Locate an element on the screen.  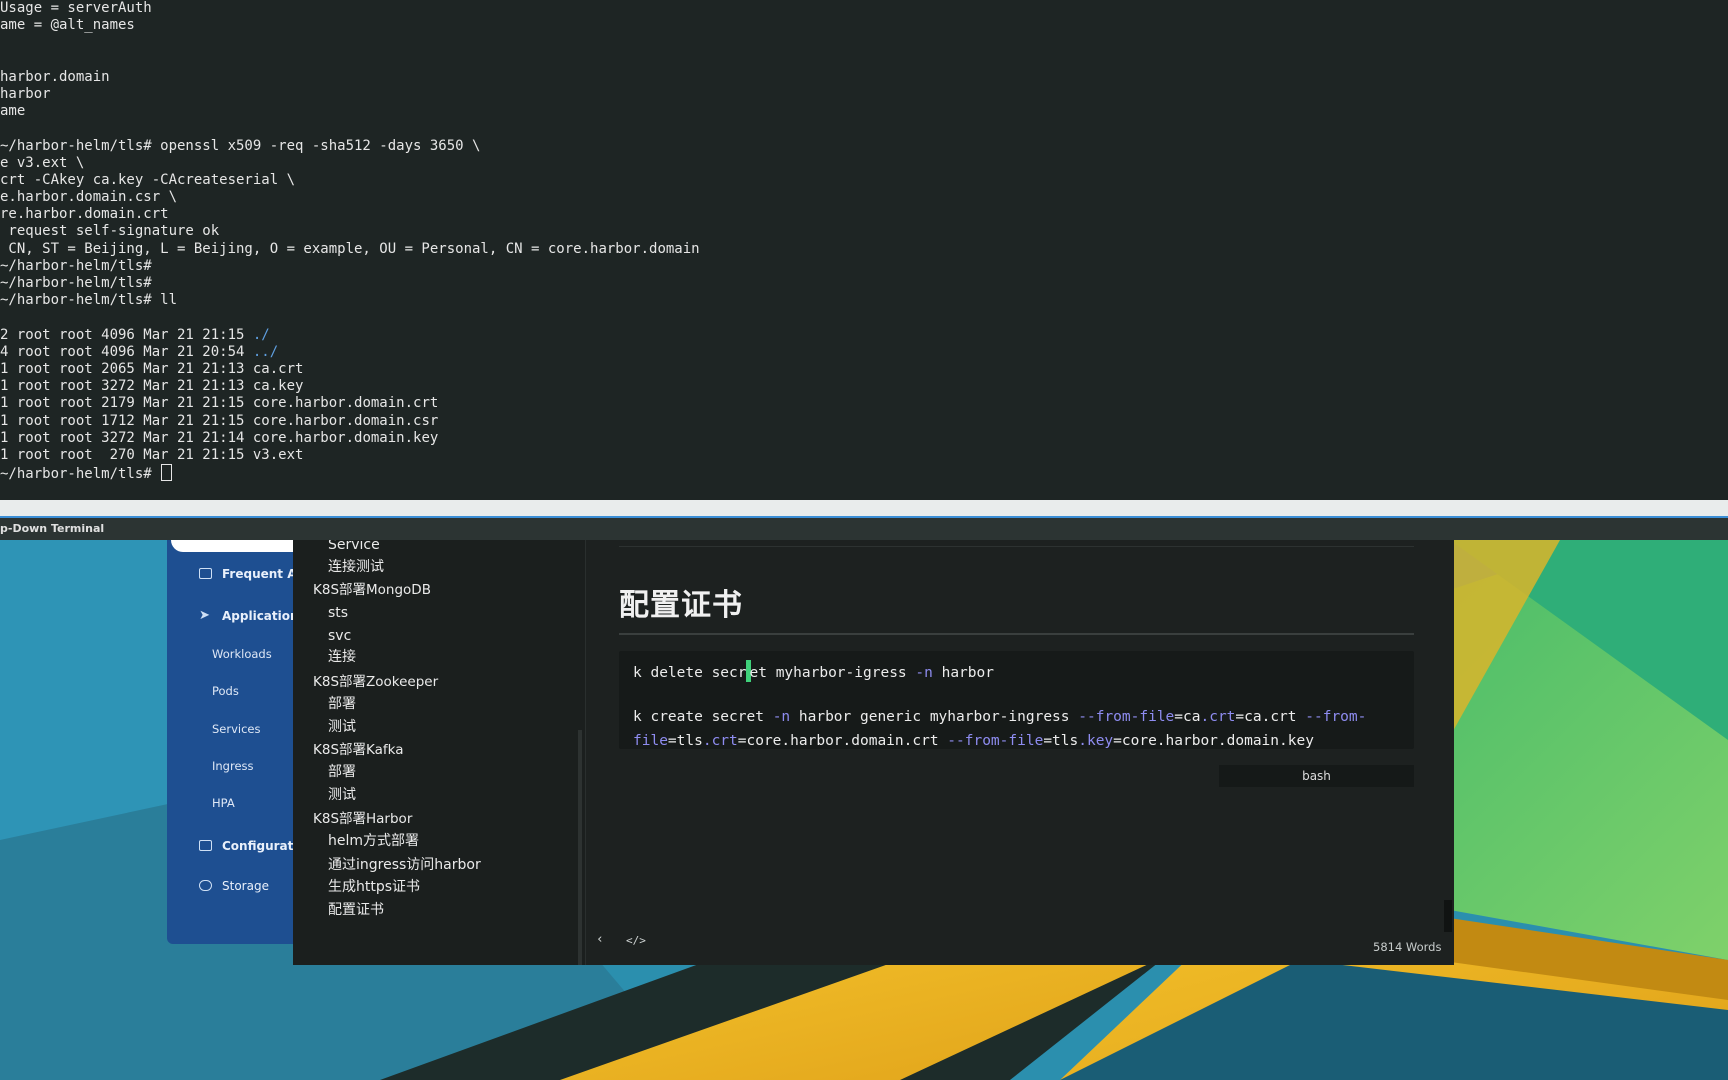
code-text: =core.harbor.domain.key is located at coordinates (1213, 741).